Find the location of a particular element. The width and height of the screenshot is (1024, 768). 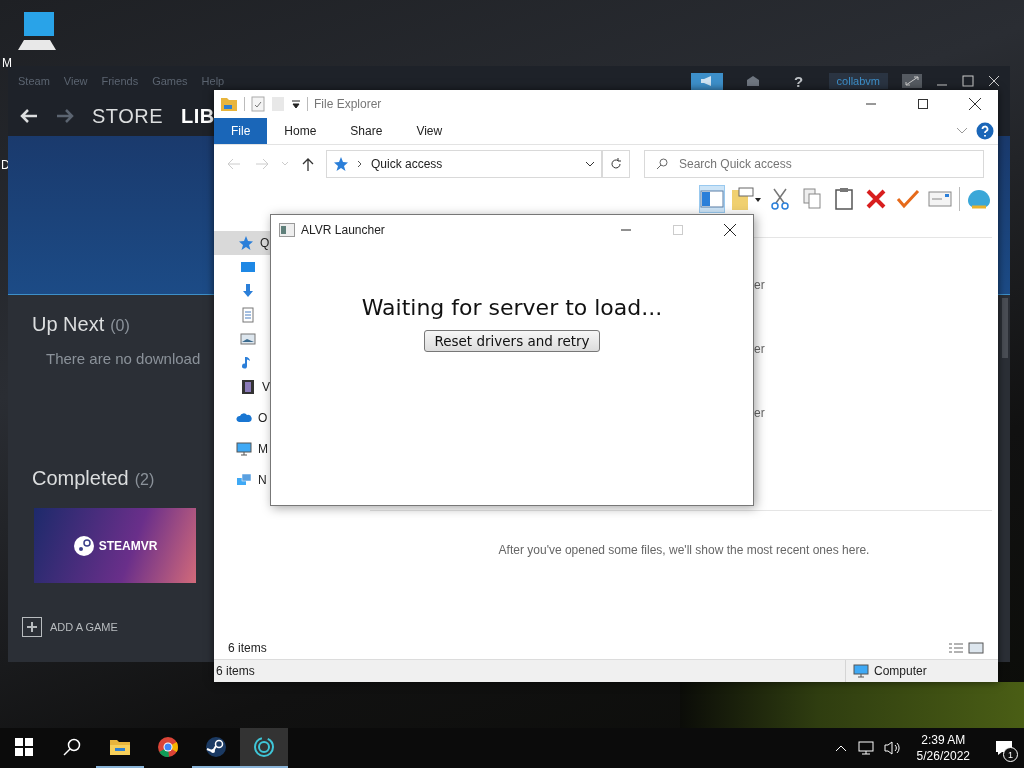

window-title: File Explorer is located at coordinates (348, 104).